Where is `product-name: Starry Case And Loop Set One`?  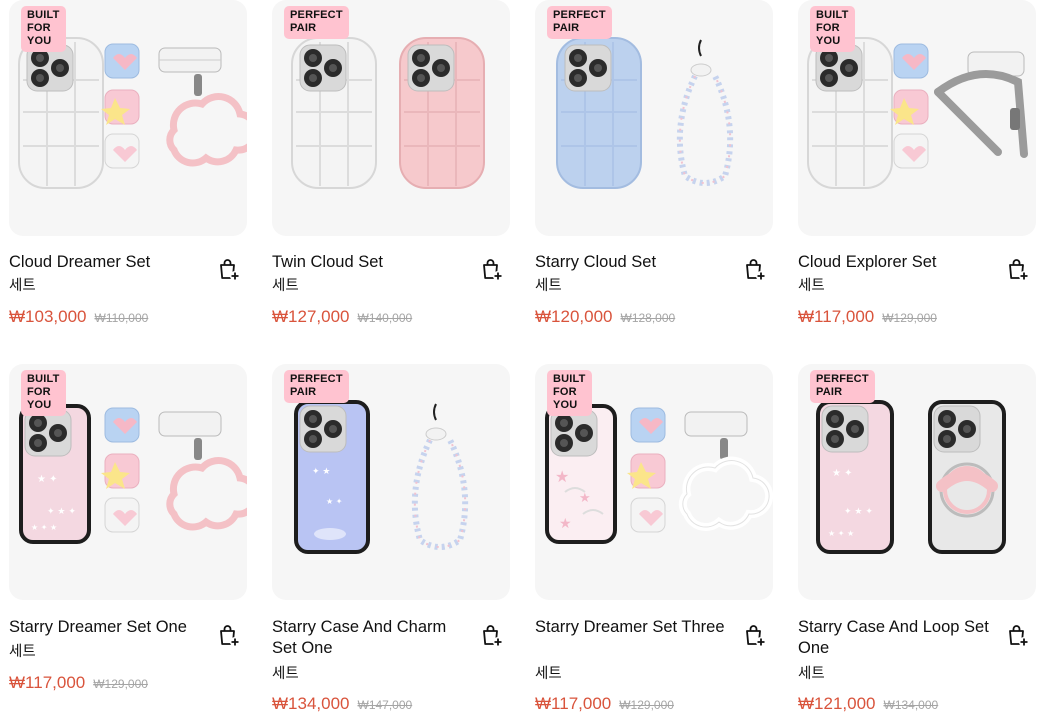
product-name: Starry Case And Loop Set One is located at coordinates (898, 638).